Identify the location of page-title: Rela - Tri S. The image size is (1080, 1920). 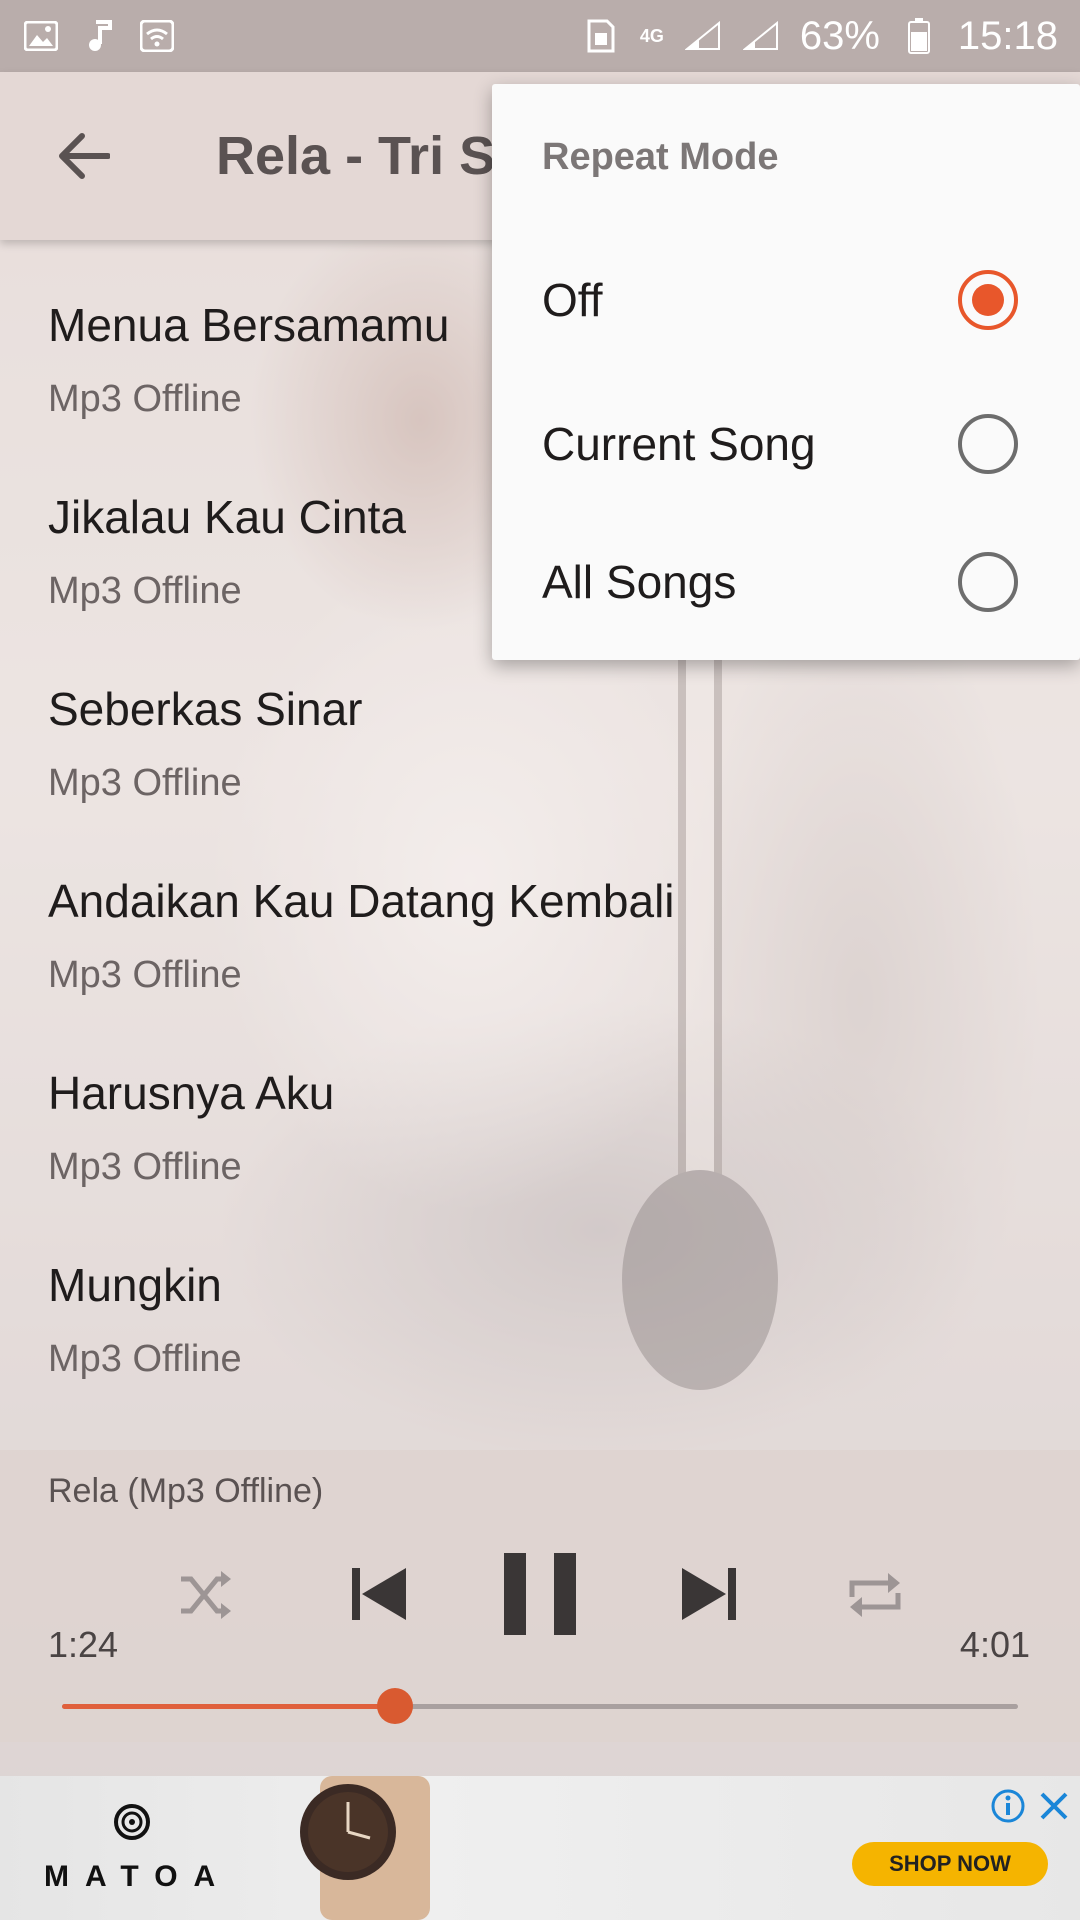
(356, 156).